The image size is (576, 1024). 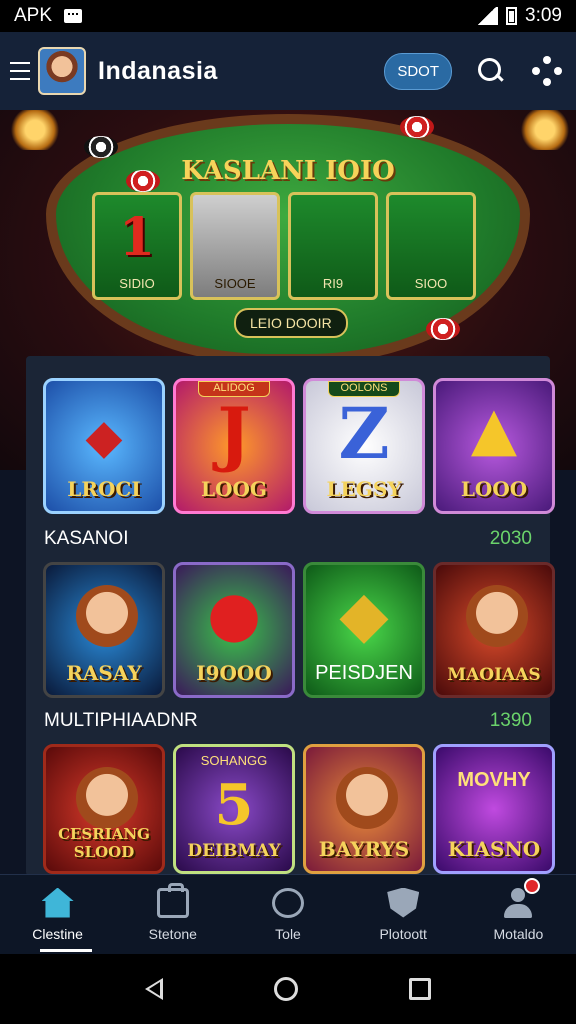 I want to click on game-tile: ◆ PEISDJEN, so click(x=364, y=630).